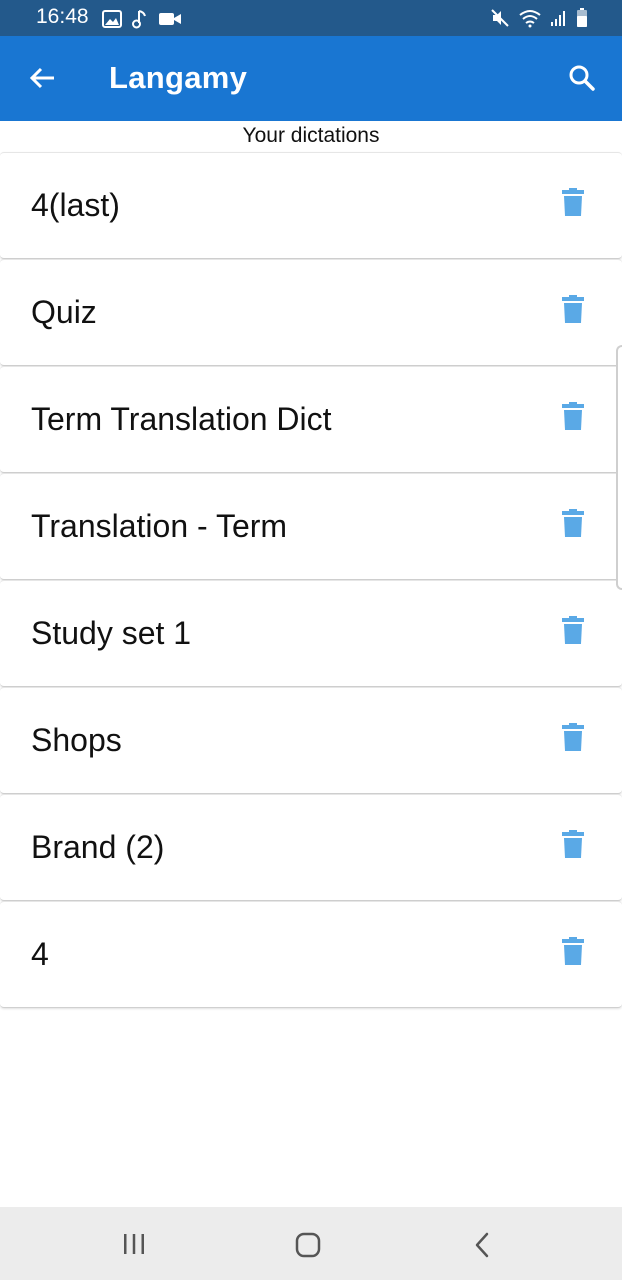  Describe the element at coordinates (311, 740) in the screenshot. I see `dictation-item: Shops` at that location.